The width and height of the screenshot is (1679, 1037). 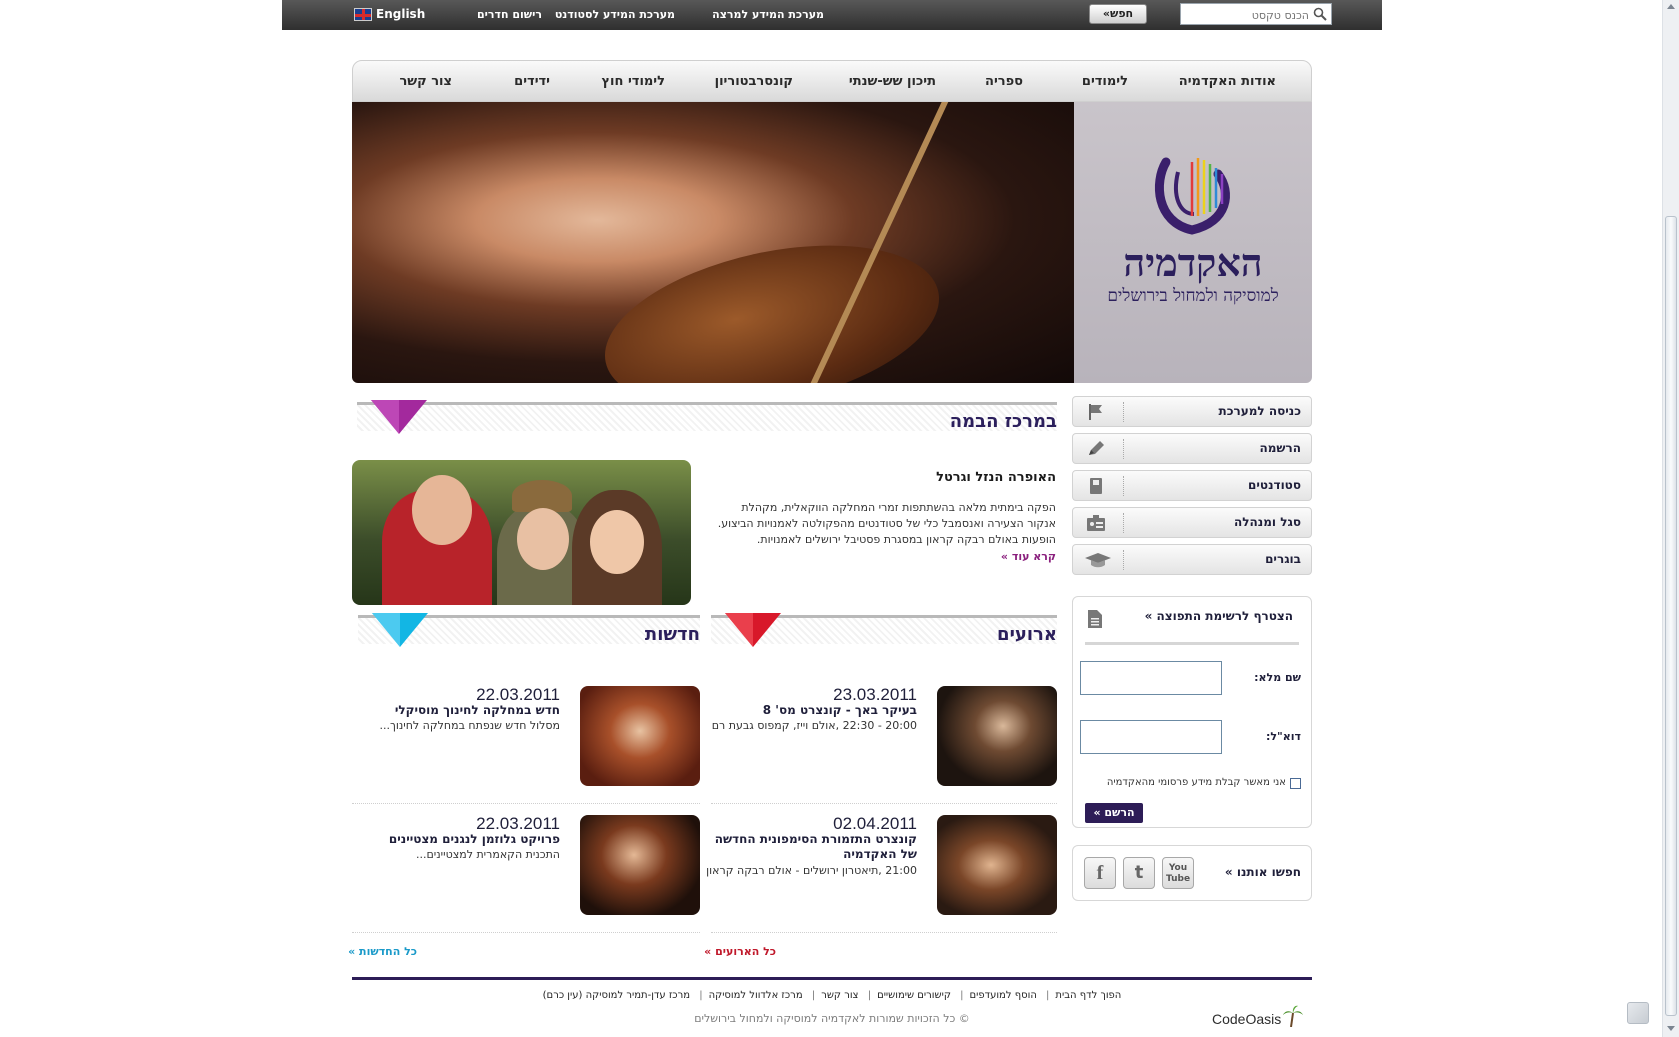 What do you see at coordinates (840, 710) in the screenshot?
I see `event-title: בעיקר באך - קונצרט מס' 8` at bounding box center [840, 710].